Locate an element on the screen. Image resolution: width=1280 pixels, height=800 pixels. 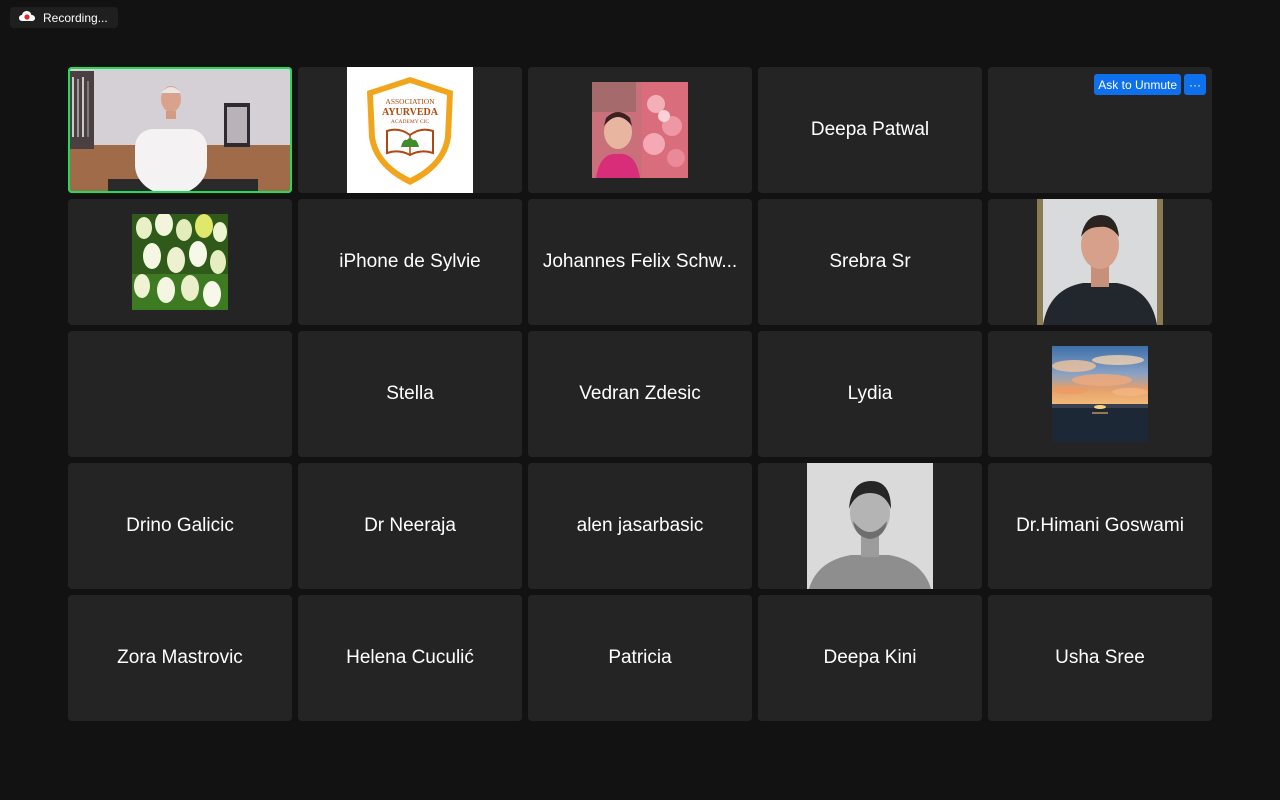
participant-name: Vedran Zdesic is located at coordinates (640, 393).